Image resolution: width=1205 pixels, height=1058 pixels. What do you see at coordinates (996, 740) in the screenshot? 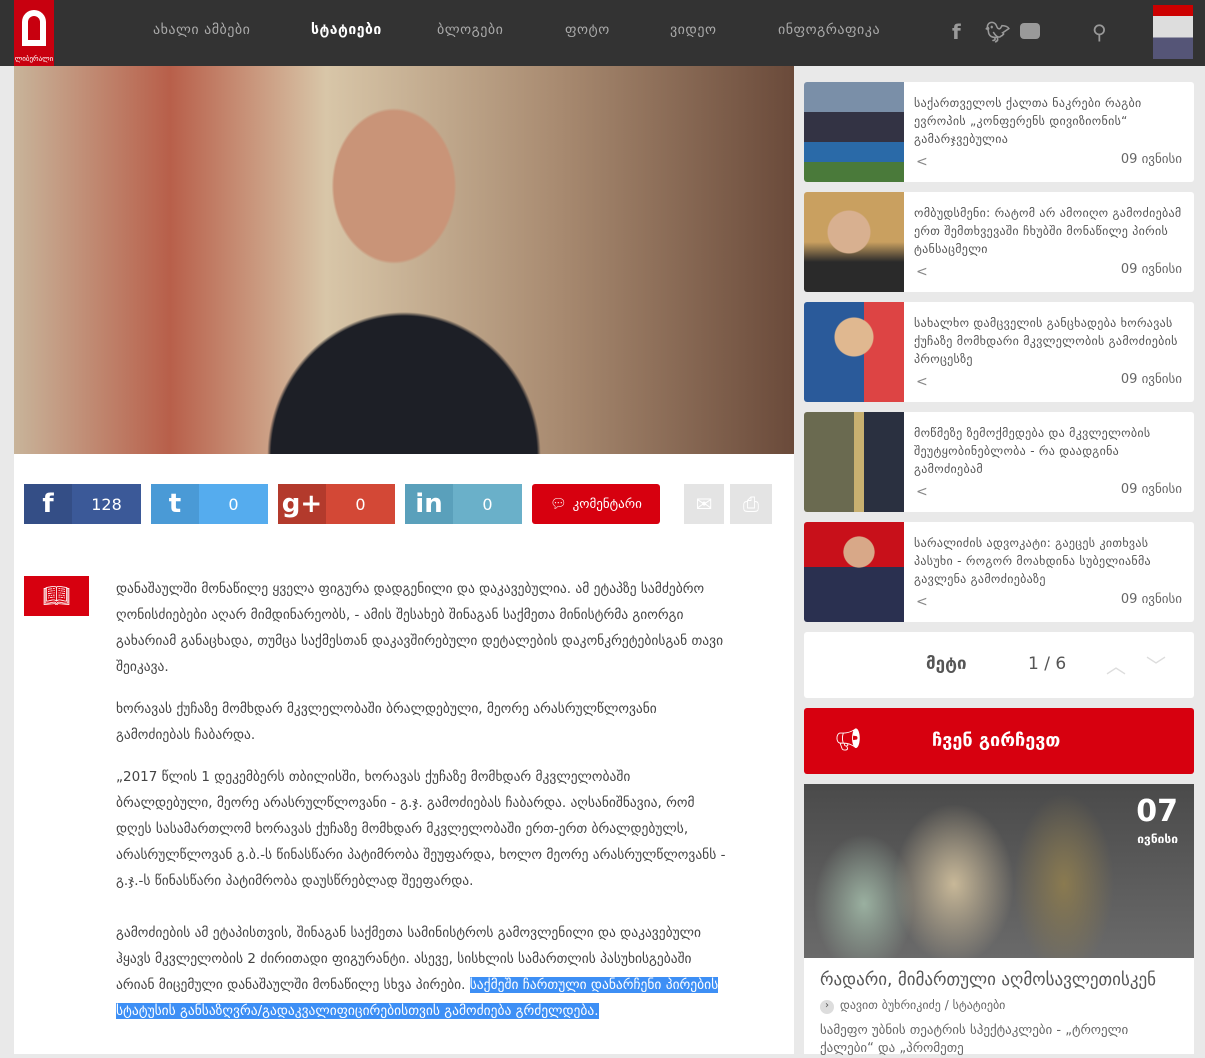
I see `recommend-label: ჩვენ გირჩევთ` at bounding box center [996, 740].